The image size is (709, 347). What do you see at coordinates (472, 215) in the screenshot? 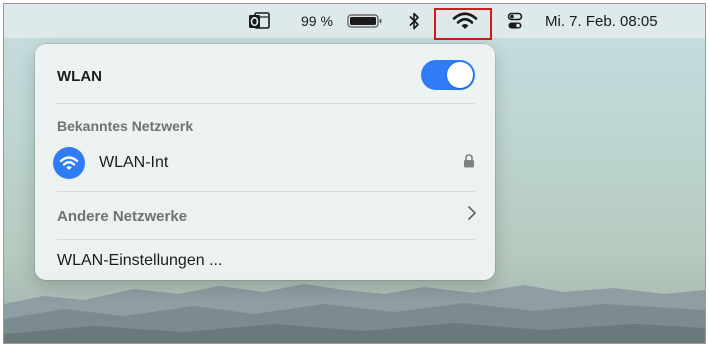
I see `chevron-right-icon` at bounding box center [472, 215].